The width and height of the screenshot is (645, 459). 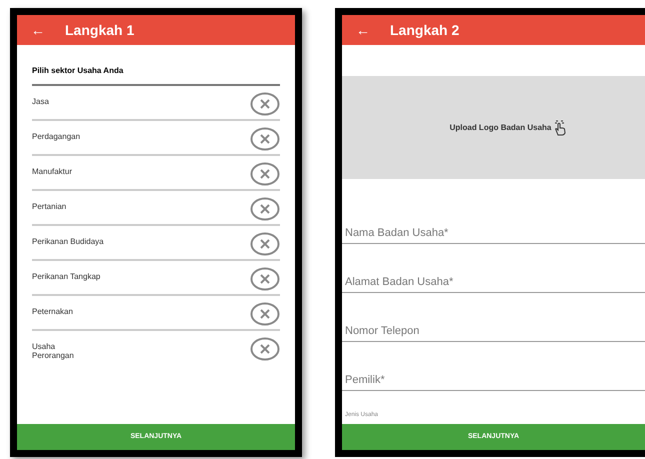 What do you see at coordinates (52, 171) in the screenshot?
I see `sector-name: Manufaktur` at bounding box center [52, 171].